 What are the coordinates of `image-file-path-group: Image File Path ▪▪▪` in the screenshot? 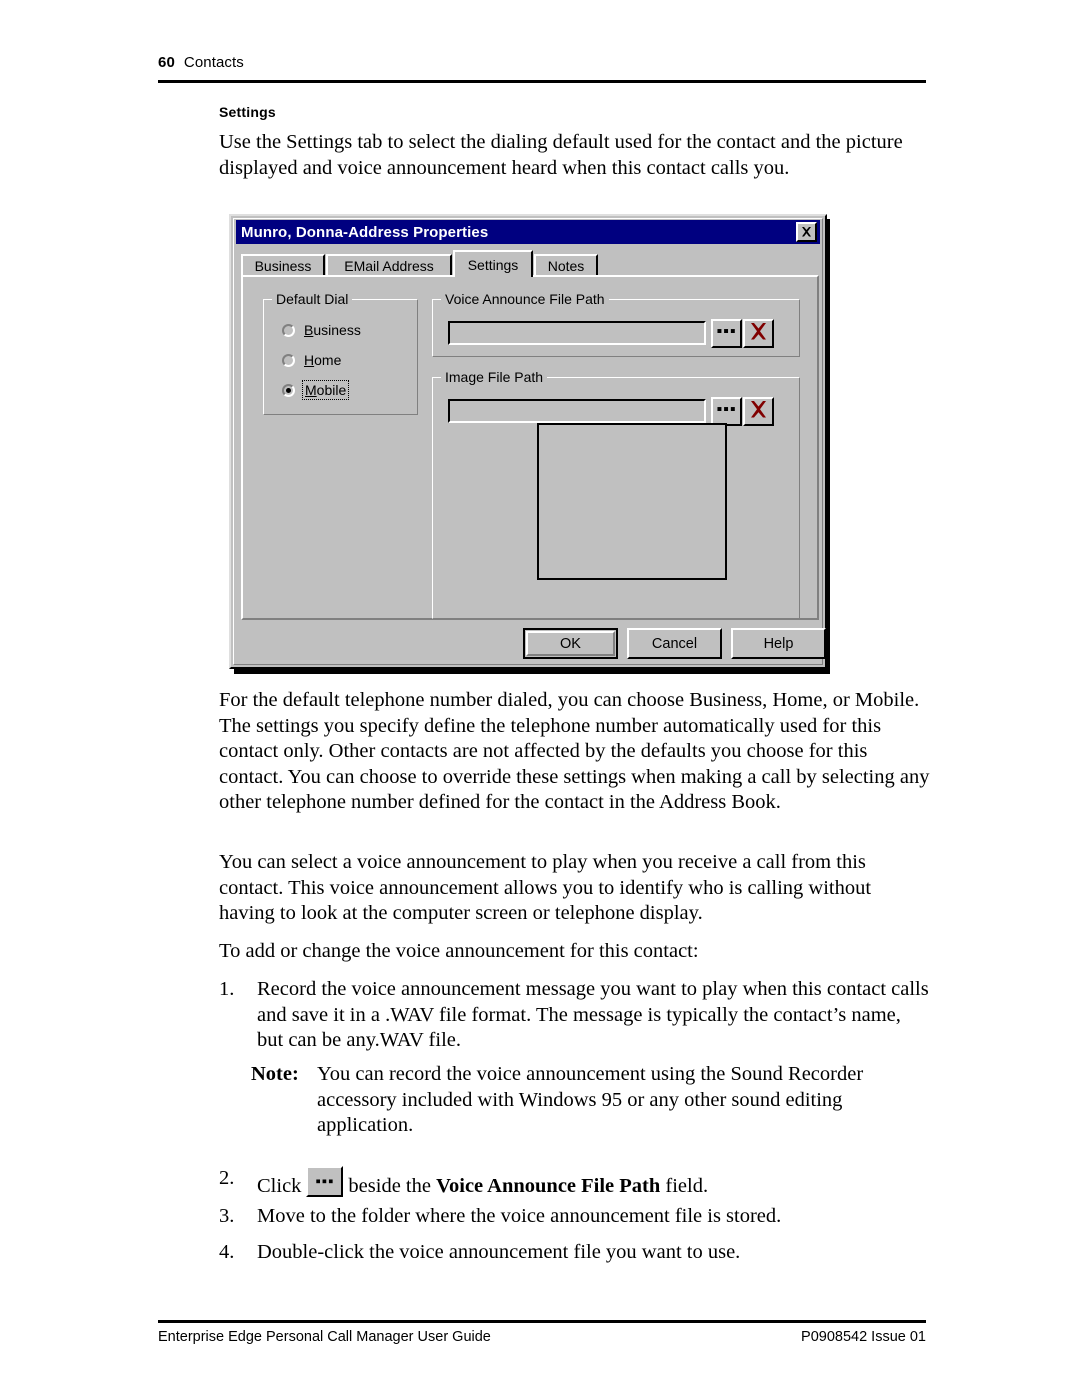 It's located at (616, 494).